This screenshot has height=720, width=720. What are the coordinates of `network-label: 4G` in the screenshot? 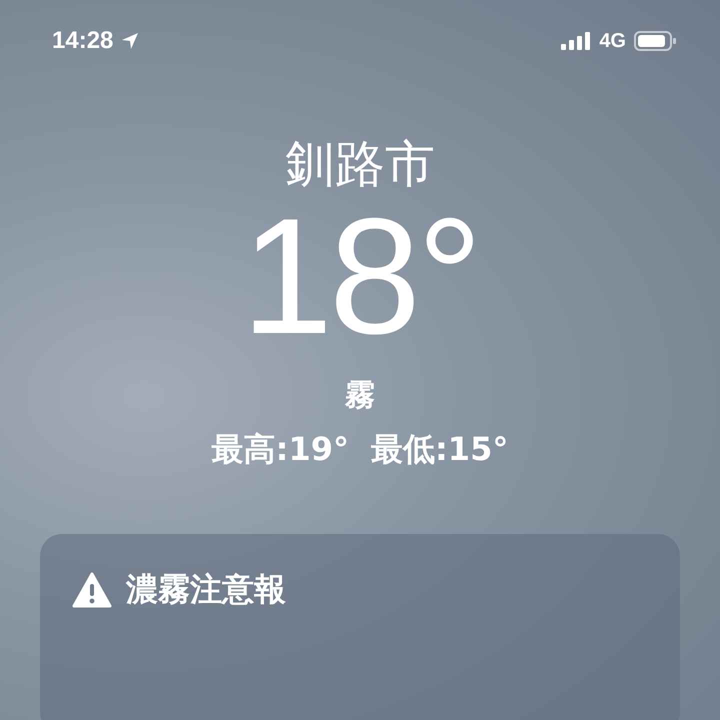 It's located at (612, 41).